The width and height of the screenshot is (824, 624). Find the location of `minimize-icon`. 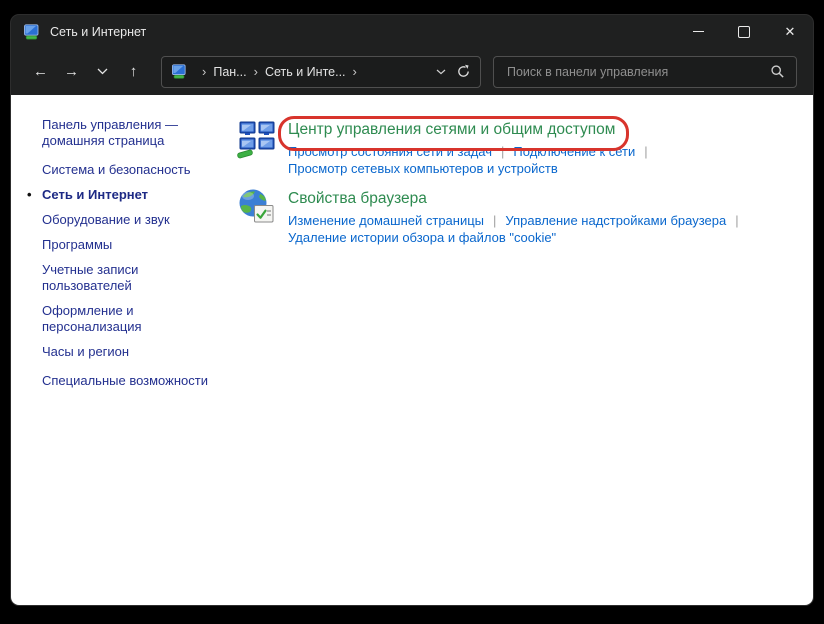

minimize-icon is located at coordinates (698, 31).